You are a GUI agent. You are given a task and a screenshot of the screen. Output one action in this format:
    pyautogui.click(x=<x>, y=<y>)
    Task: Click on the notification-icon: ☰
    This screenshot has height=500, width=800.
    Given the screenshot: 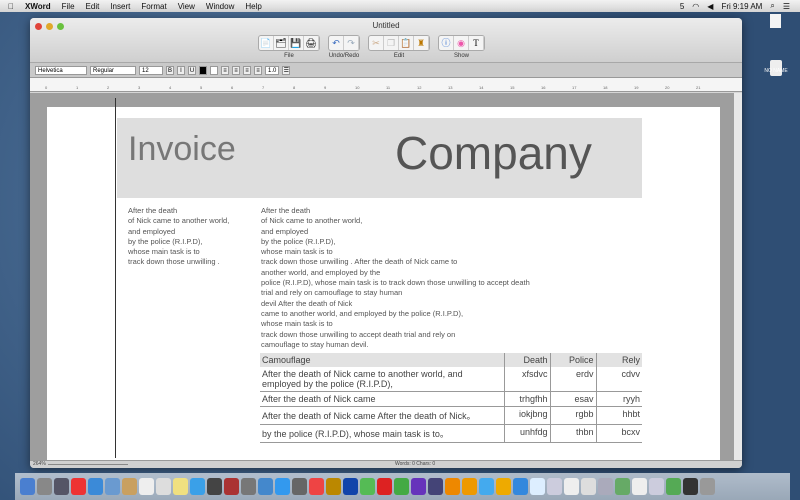 What is the action you would take?
    pyautogui.click(x=786, y=6)
    